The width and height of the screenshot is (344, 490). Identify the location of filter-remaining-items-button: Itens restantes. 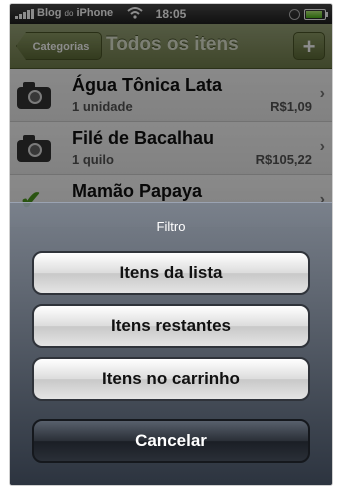
(171, 326).